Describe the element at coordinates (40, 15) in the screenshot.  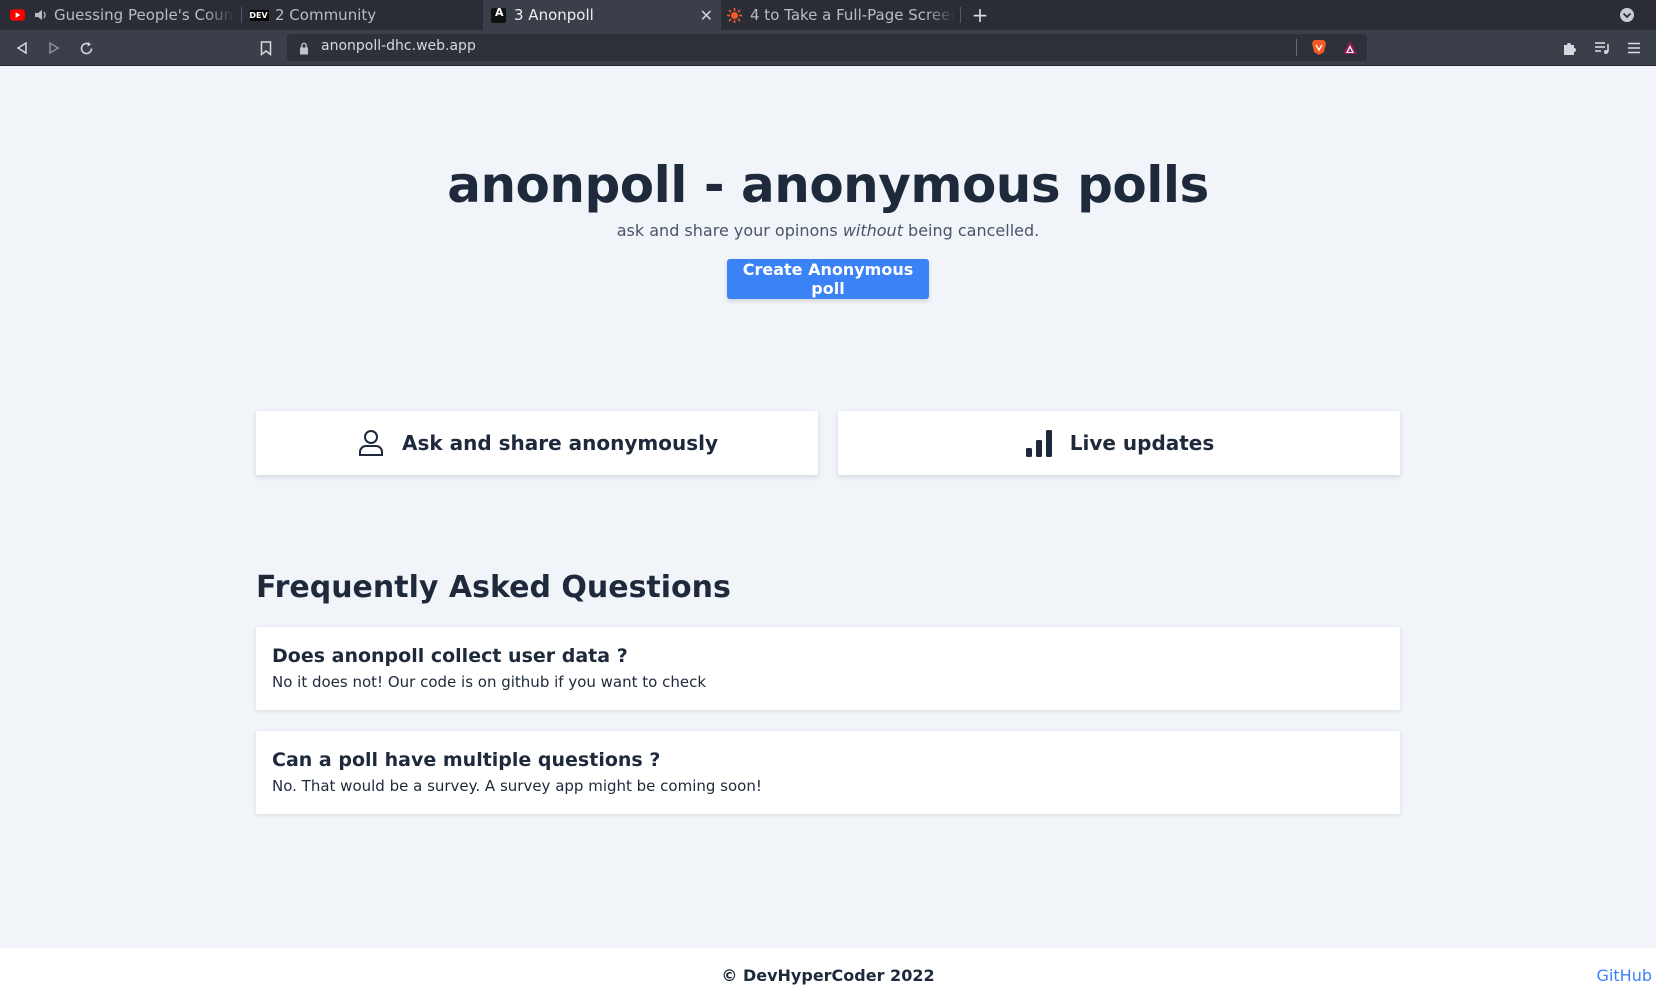
I see `speaker-icon` at that location.